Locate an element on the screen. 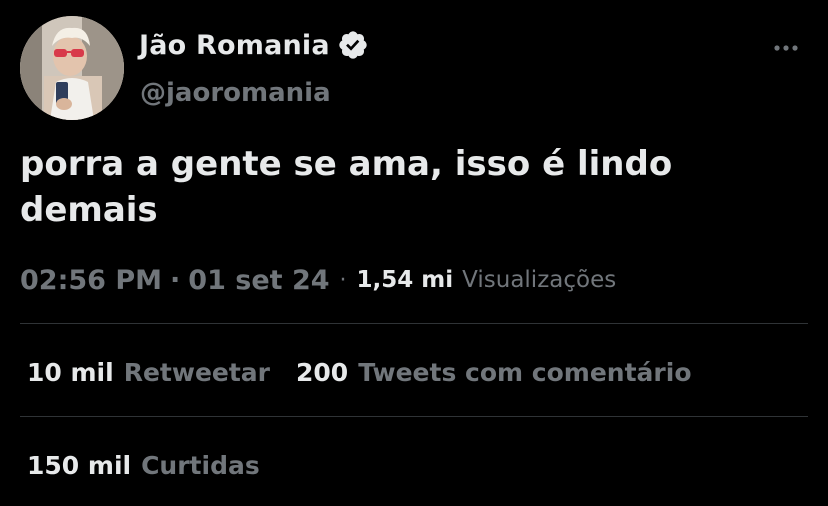 This screenshot has height=506, width=828. more-options-icon is located at coordinates (786, 47).